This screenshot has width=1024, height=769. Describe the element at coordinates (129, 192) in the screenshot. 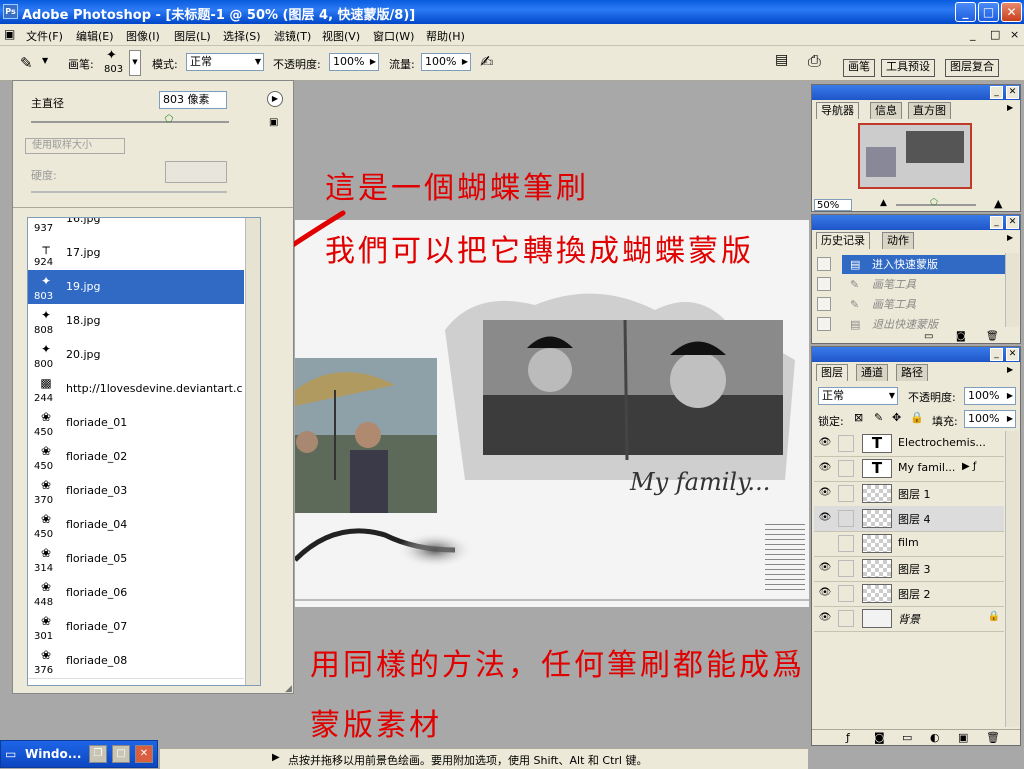

I see `hardness-slider` at that location.